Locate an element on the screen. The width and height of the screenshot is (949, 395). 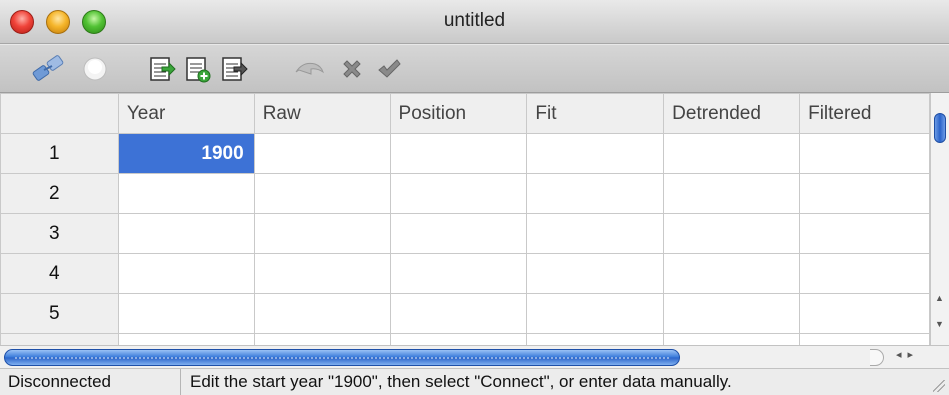
table-row: 3 is located at coordinates (465, 233).